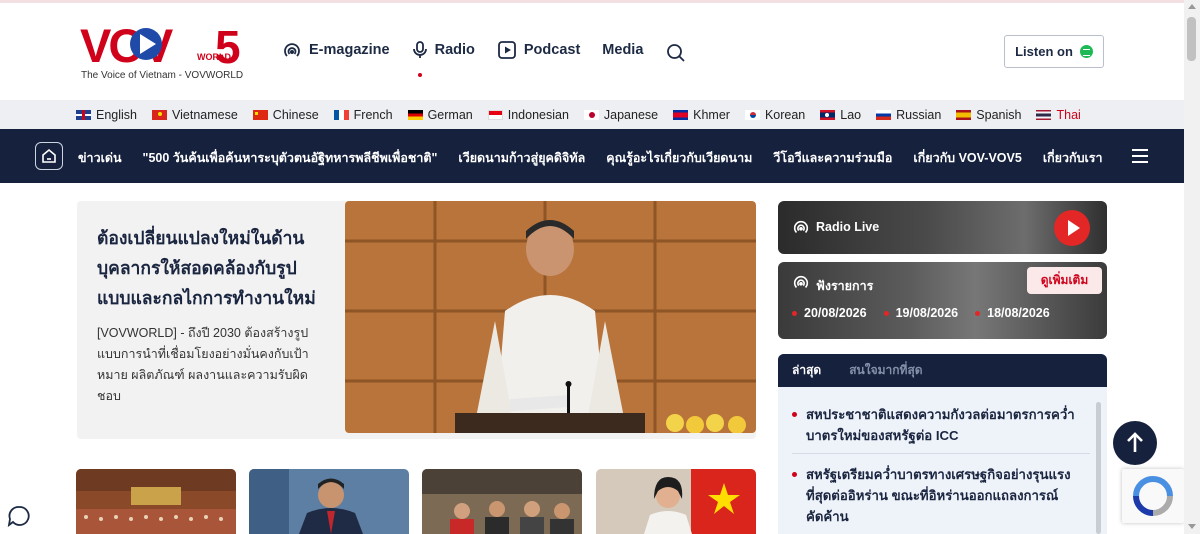  I want to click on lang-label: Spanish, so click(999, 114).